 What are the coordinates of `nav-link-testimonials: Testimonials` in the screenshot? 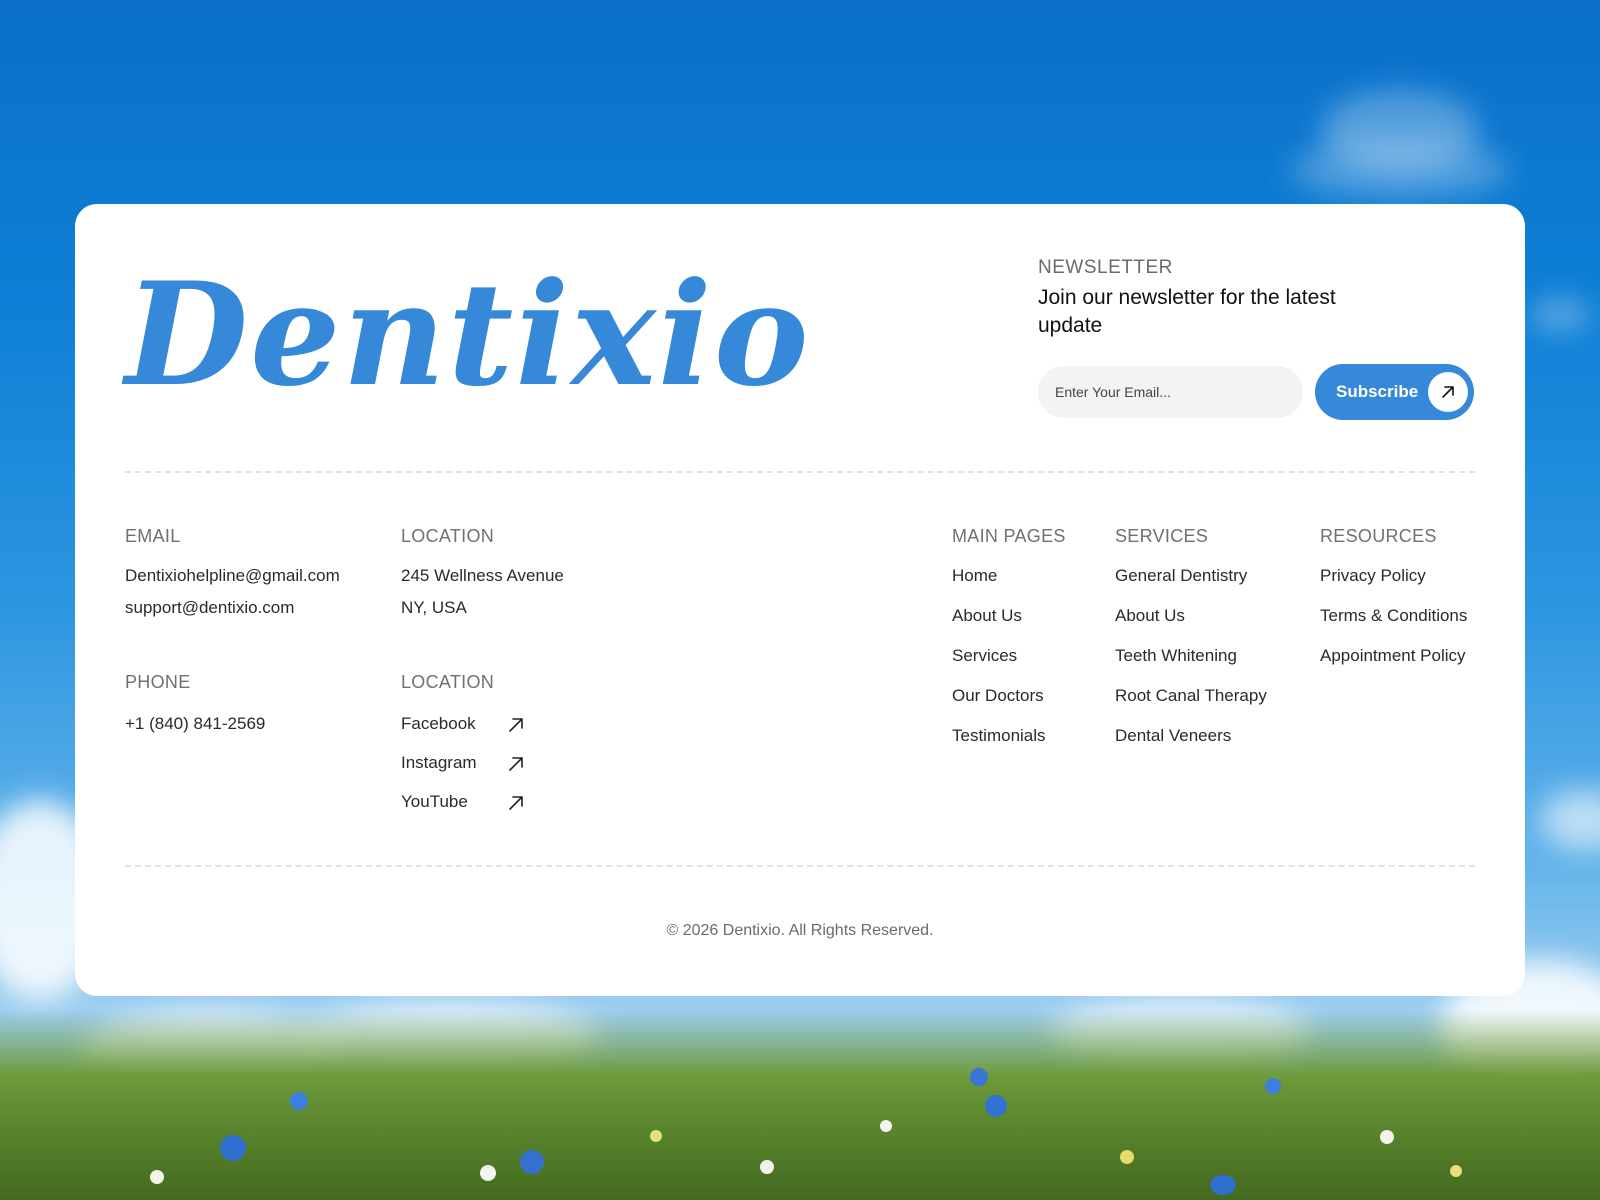 It's located at (999, 736).